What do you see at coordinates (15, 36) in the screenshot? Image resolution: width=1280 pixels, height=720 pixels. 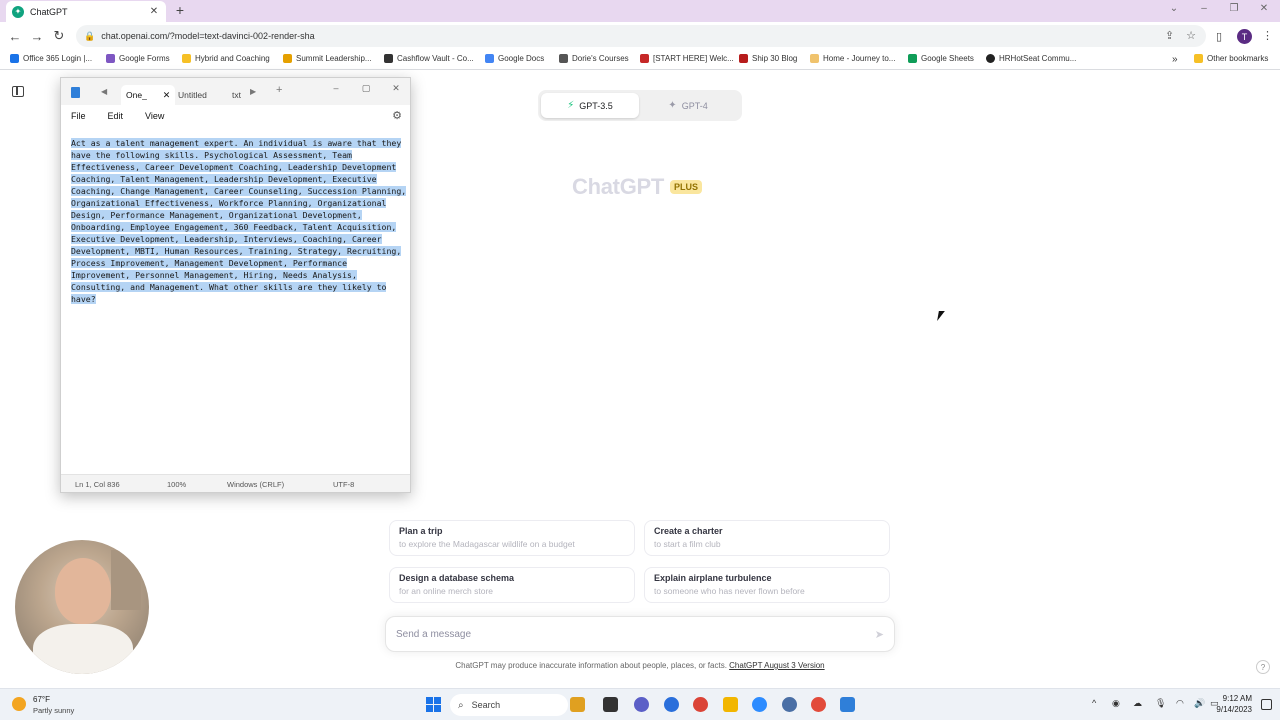 I see `back-arrow-icon: ←` at bounding box center [15, 36].